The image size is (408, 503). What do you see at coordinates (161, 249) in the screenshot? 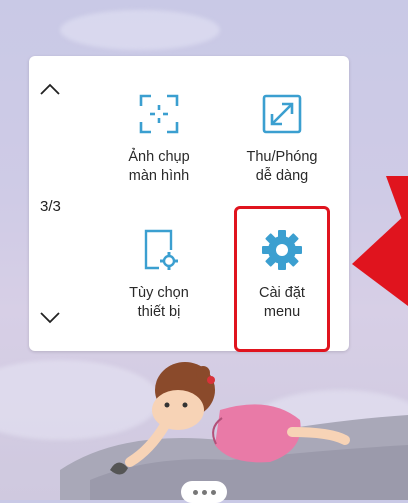
I see `device-options-icon` at bounding box center [161, 249].